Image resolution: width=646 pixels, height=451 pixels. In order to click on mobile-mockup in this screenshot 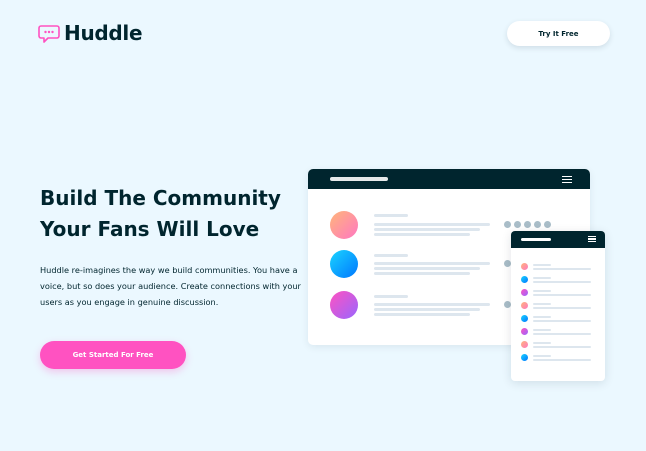, I will do `click(558, 306)`.